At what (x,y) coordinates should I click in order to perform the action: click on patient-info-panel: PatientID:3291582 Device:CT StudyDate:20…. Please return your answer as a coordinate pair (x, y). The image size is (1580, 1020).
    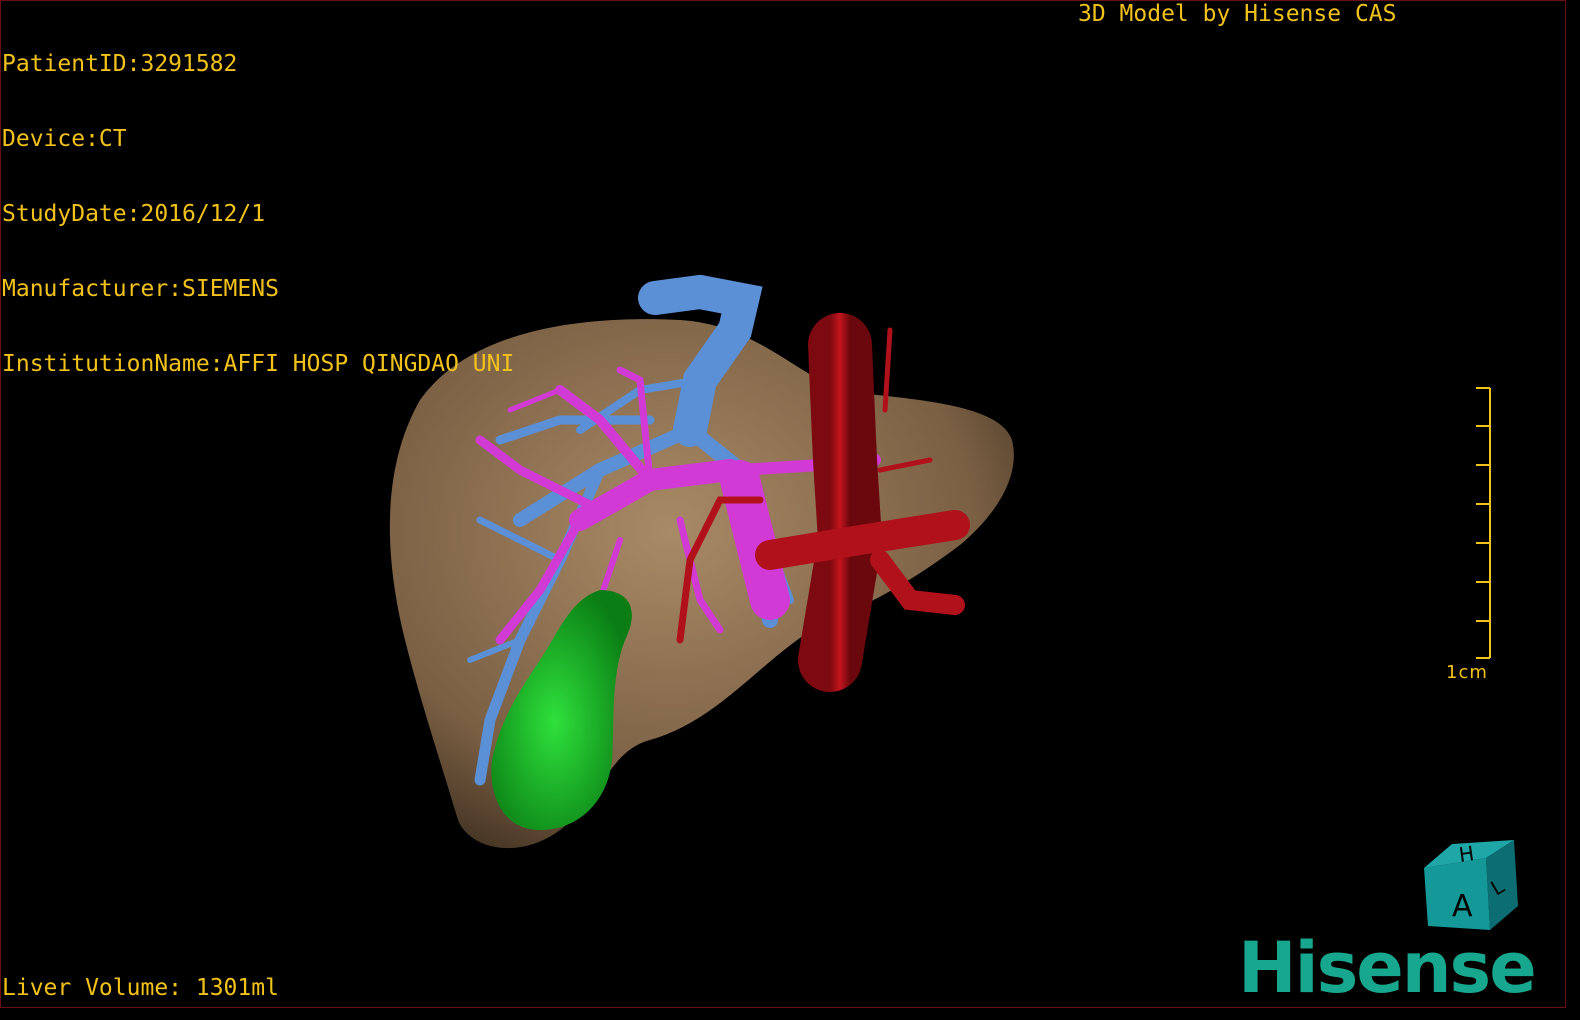
    Looking at the image, I should click on (258, 202).